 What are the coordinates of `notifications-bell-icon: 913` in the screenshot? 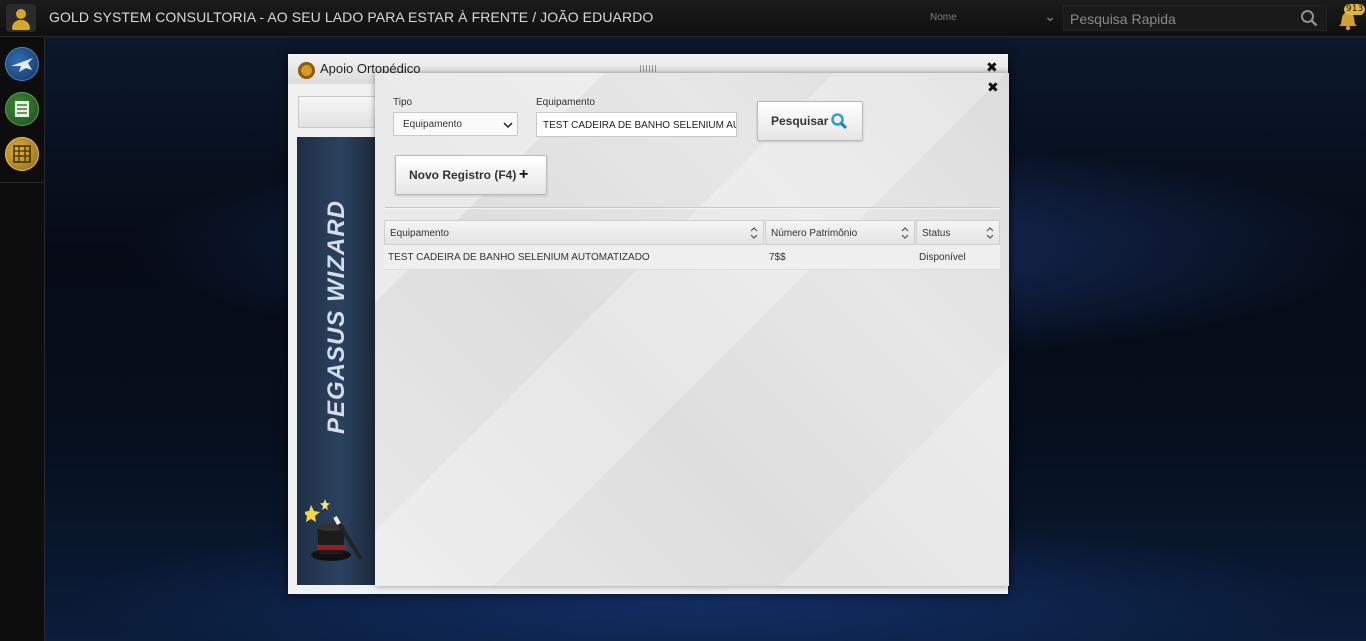 It's located at (1350, 18).